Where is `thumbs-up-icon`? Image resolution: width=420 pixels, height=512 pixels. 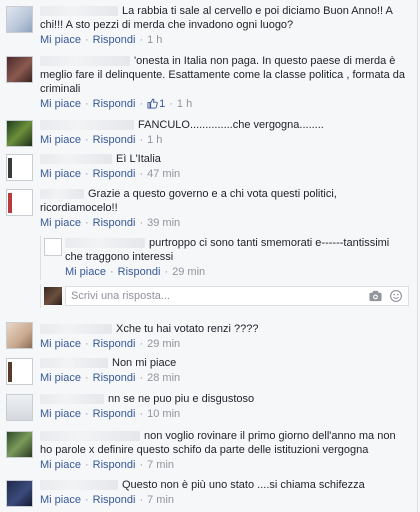 thumbs-up-icon is located at coordinates (152, 103).